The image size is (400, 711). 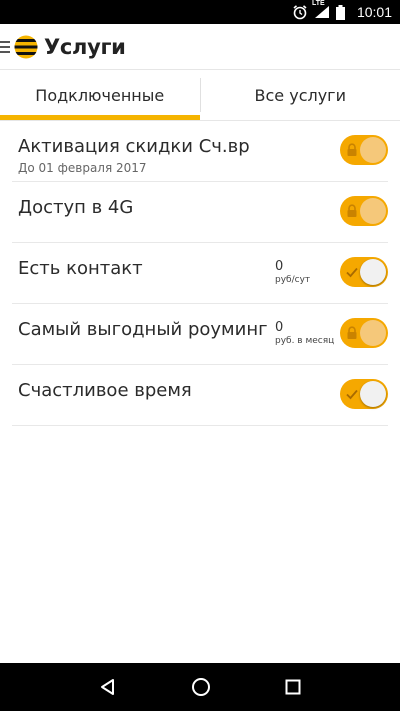 What do you see at coordinates (26, 46) in the screenshot?
I see `beeline-logo` at bounding box center [26, 46].